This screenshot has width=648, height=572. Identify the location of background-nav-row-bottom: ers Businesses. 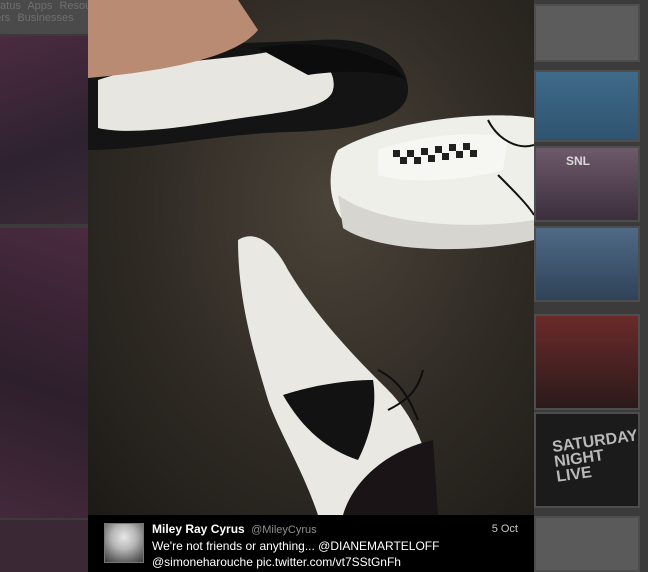
(39, 18).